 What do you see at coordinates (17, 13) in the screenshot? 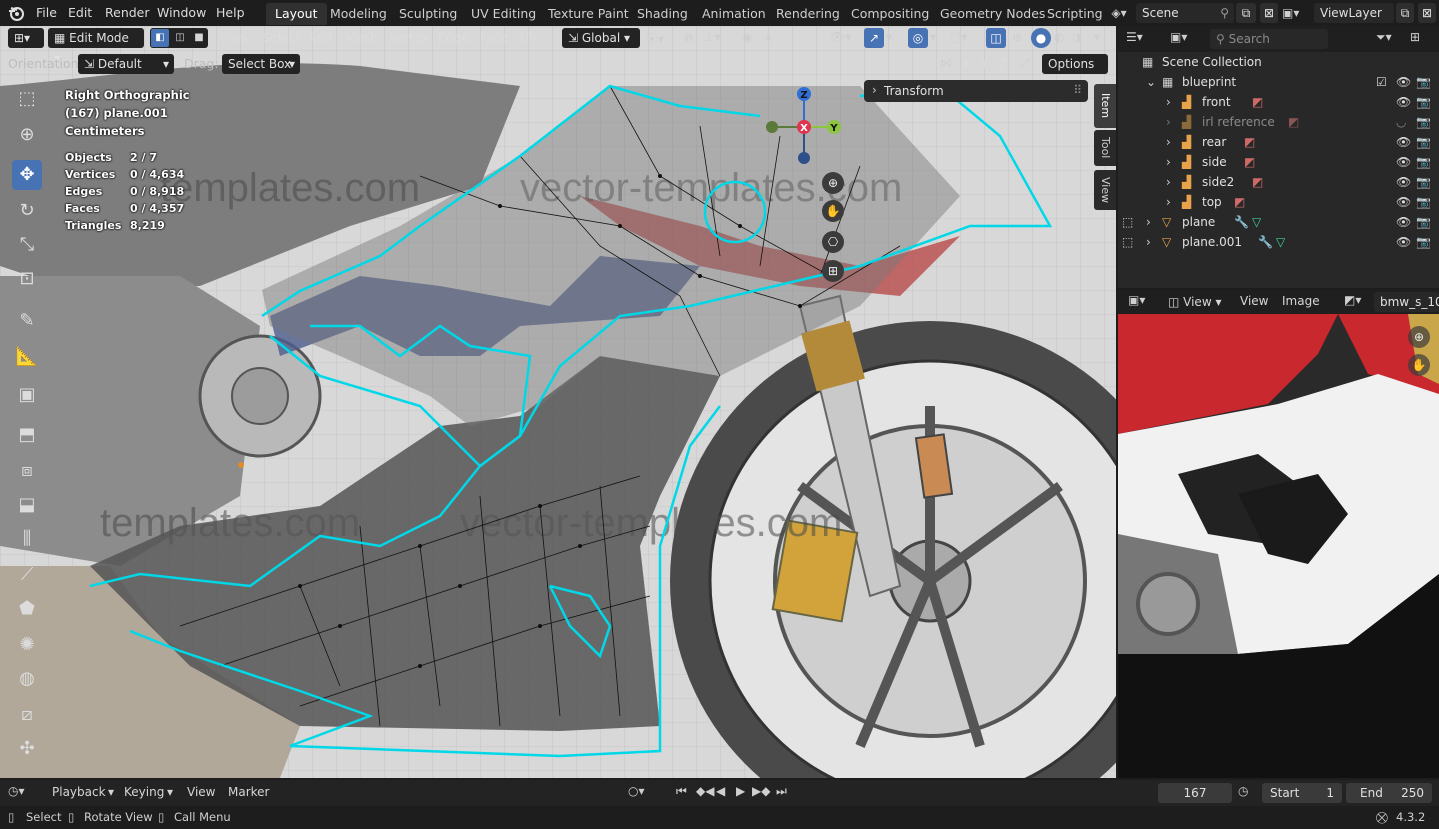
I see `blender-logo-icon` at bounding box center [17, 13].